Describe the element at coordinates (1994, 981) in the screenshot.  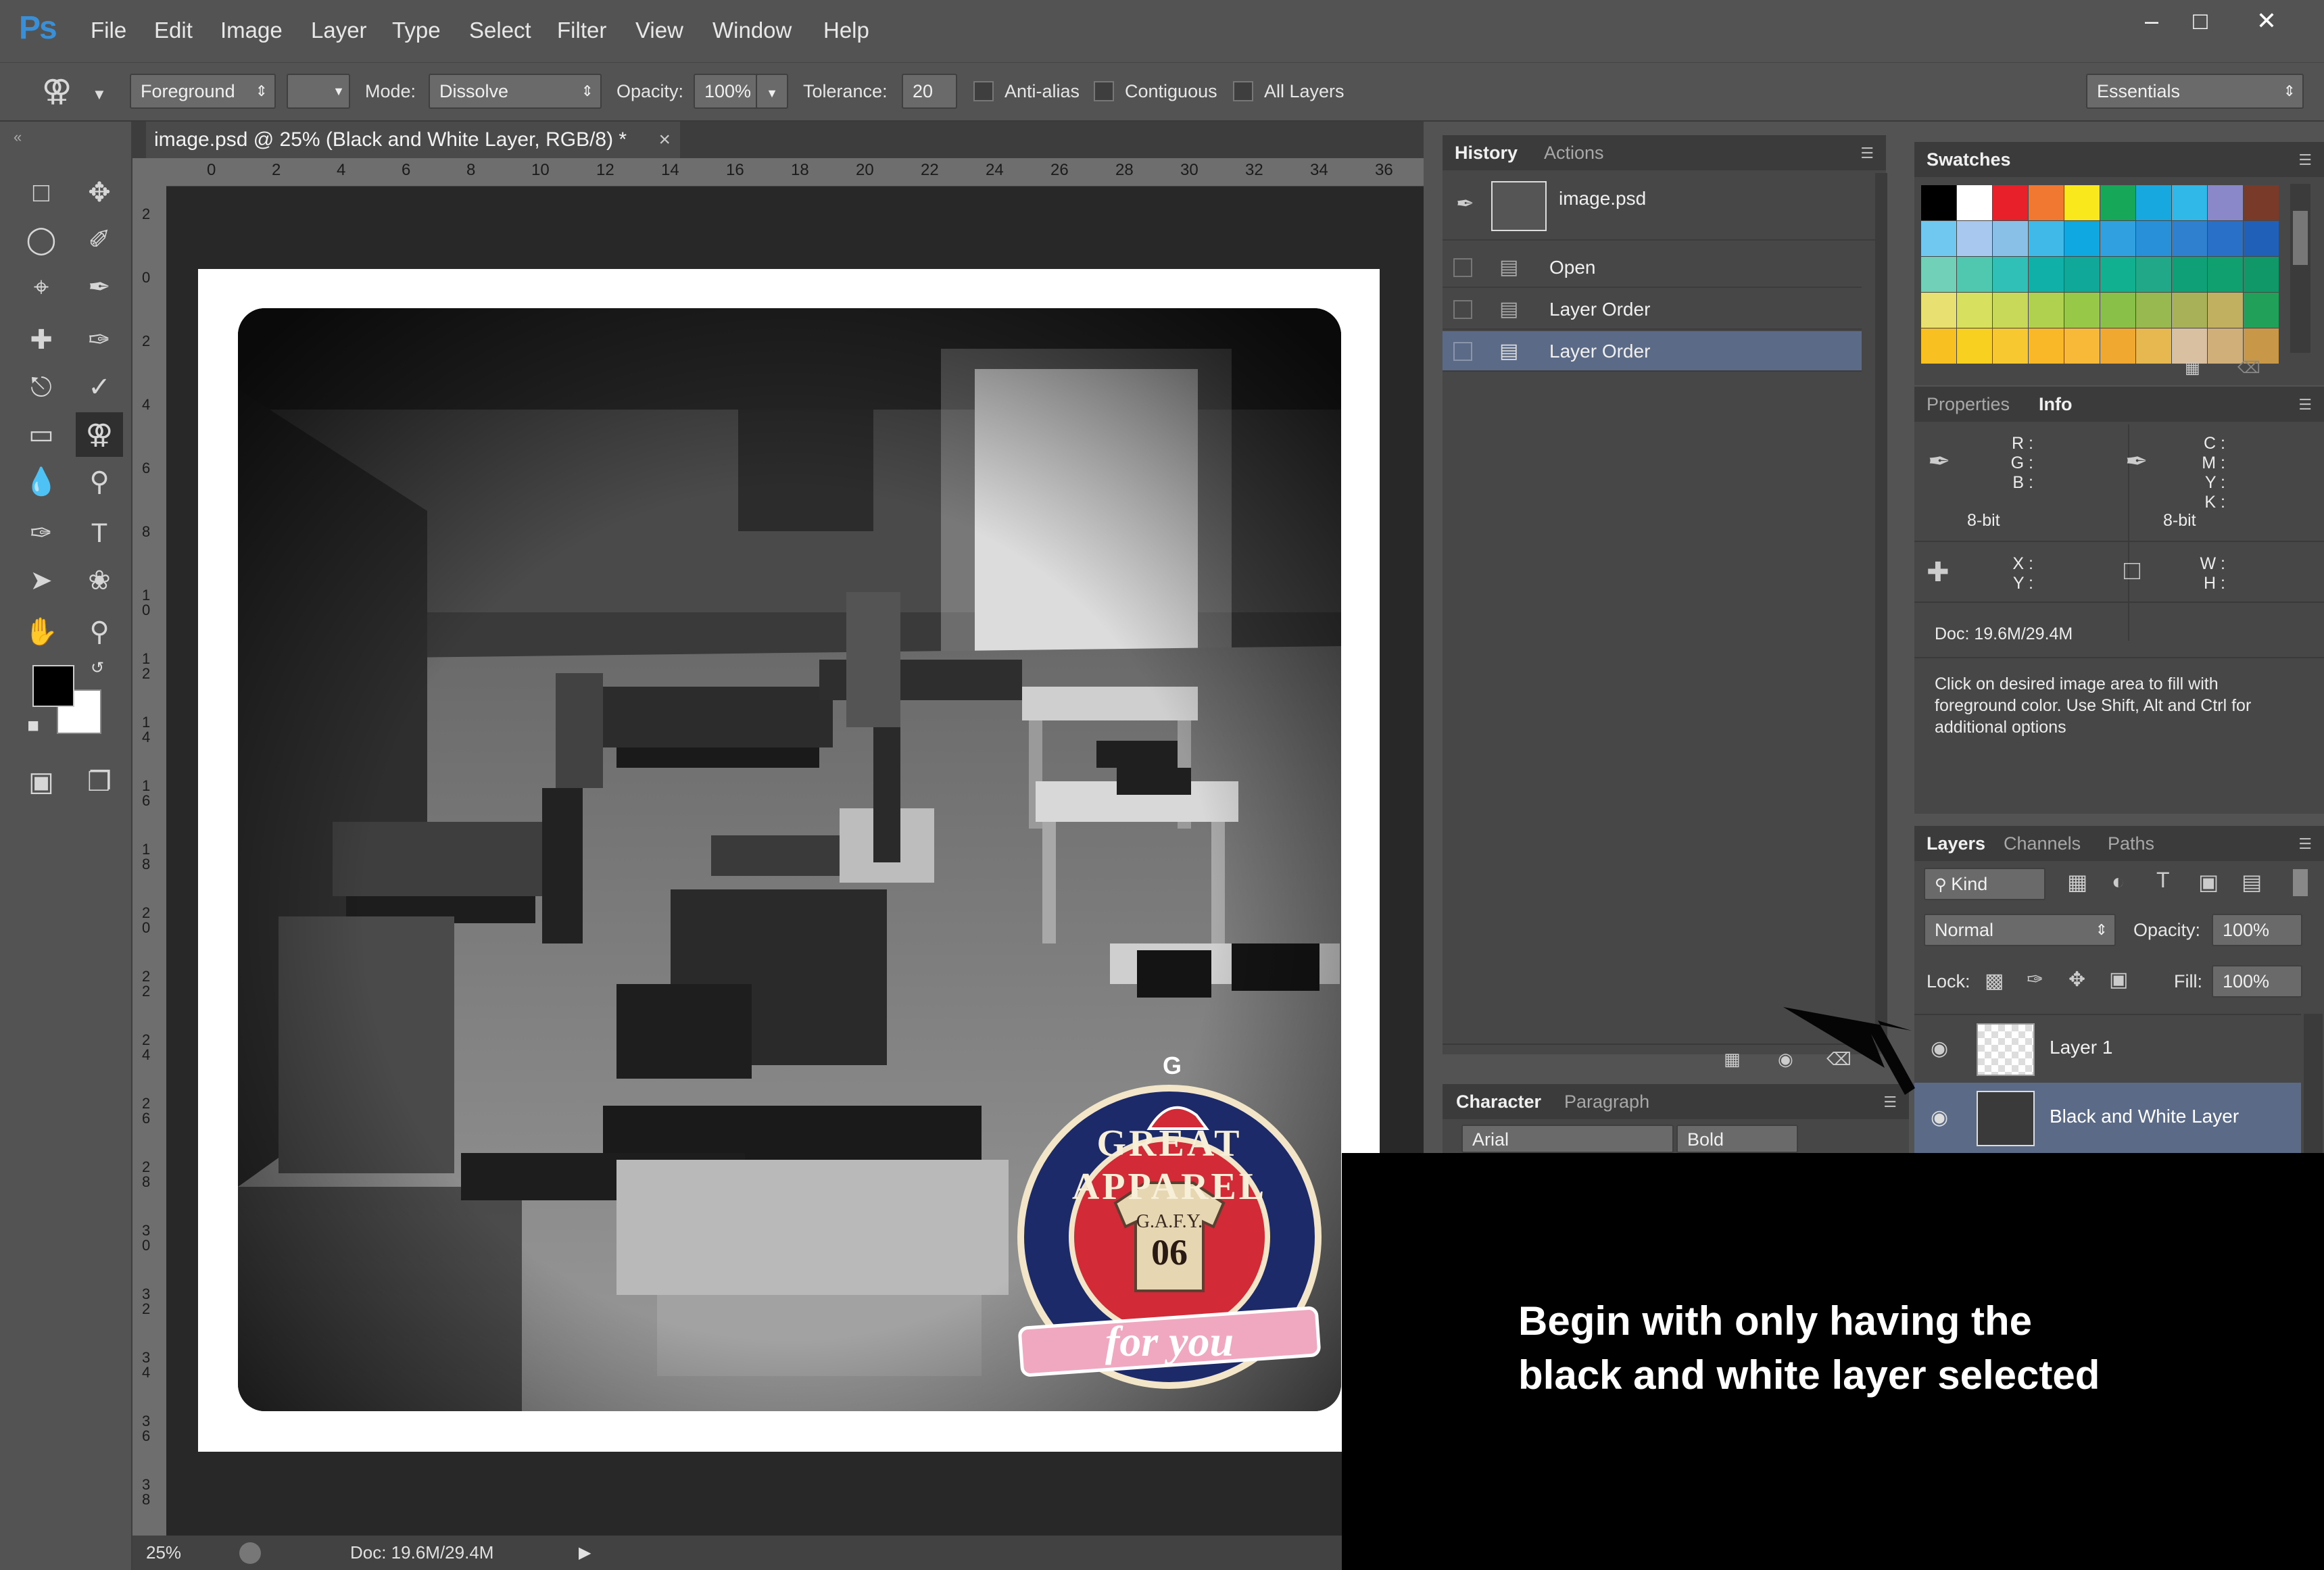
I see `lock-transparency-icon: ▩` at that location.